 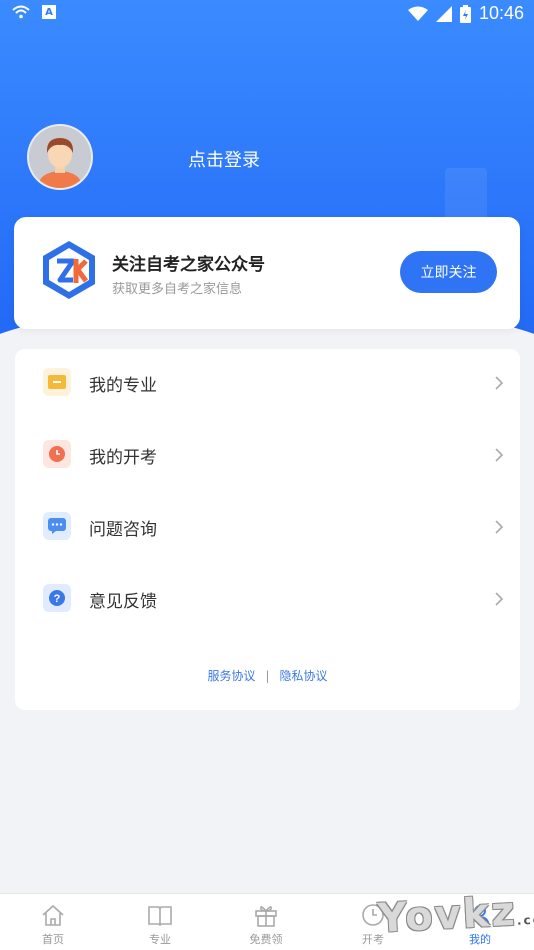 I want to click on tab-label: 首页, so click(x=53, y=939).